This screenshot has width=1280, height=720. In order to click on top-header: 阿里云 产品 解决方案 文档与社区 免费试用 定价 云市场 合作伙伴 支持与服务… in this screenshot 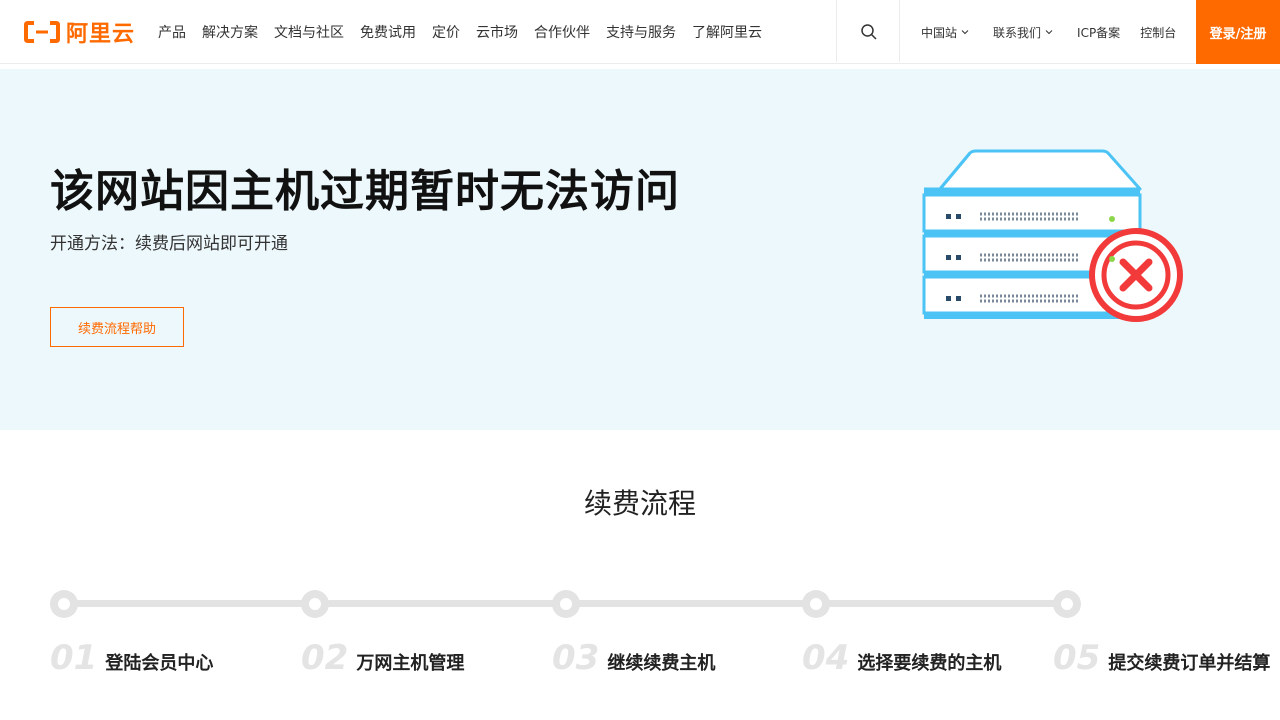, I will do `click(640, 32)`.